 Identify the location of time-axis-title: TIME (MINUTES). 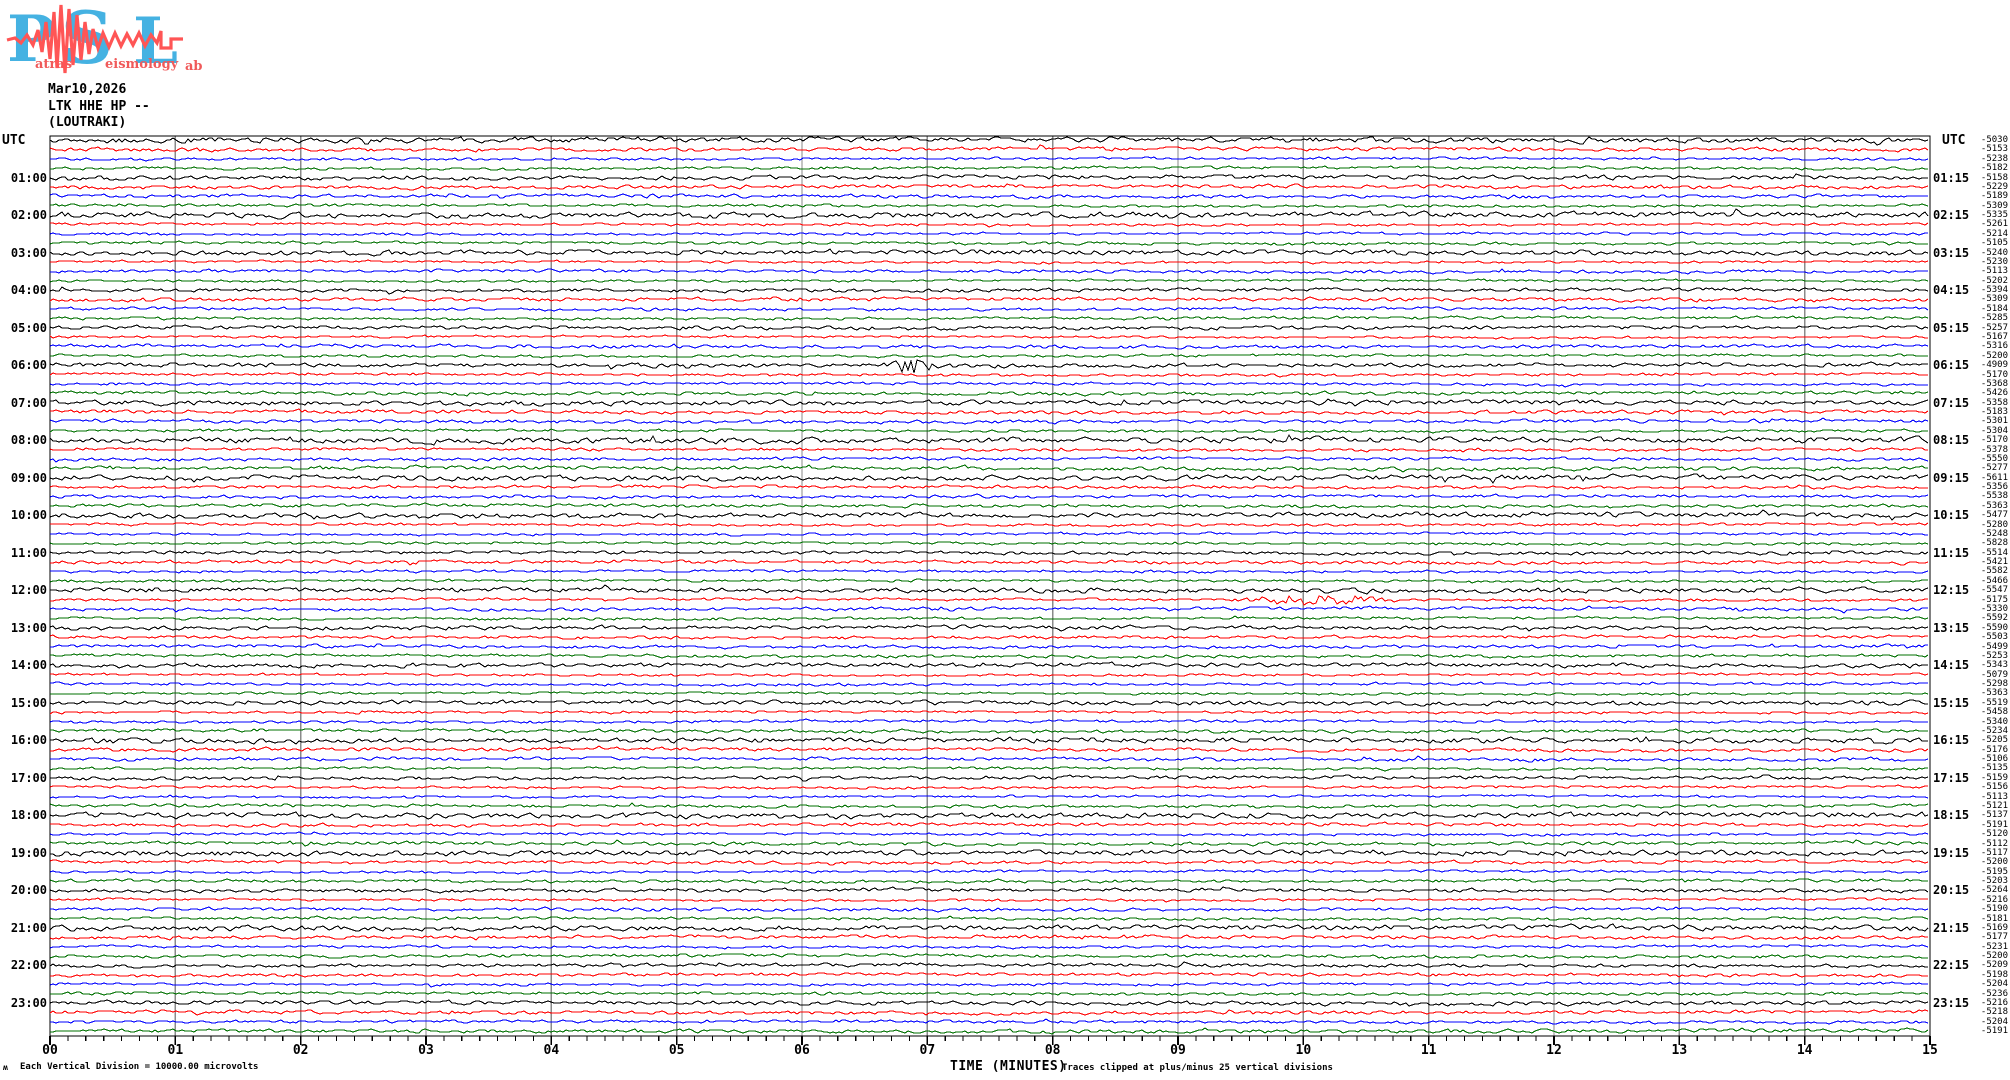
(1008, 1066).